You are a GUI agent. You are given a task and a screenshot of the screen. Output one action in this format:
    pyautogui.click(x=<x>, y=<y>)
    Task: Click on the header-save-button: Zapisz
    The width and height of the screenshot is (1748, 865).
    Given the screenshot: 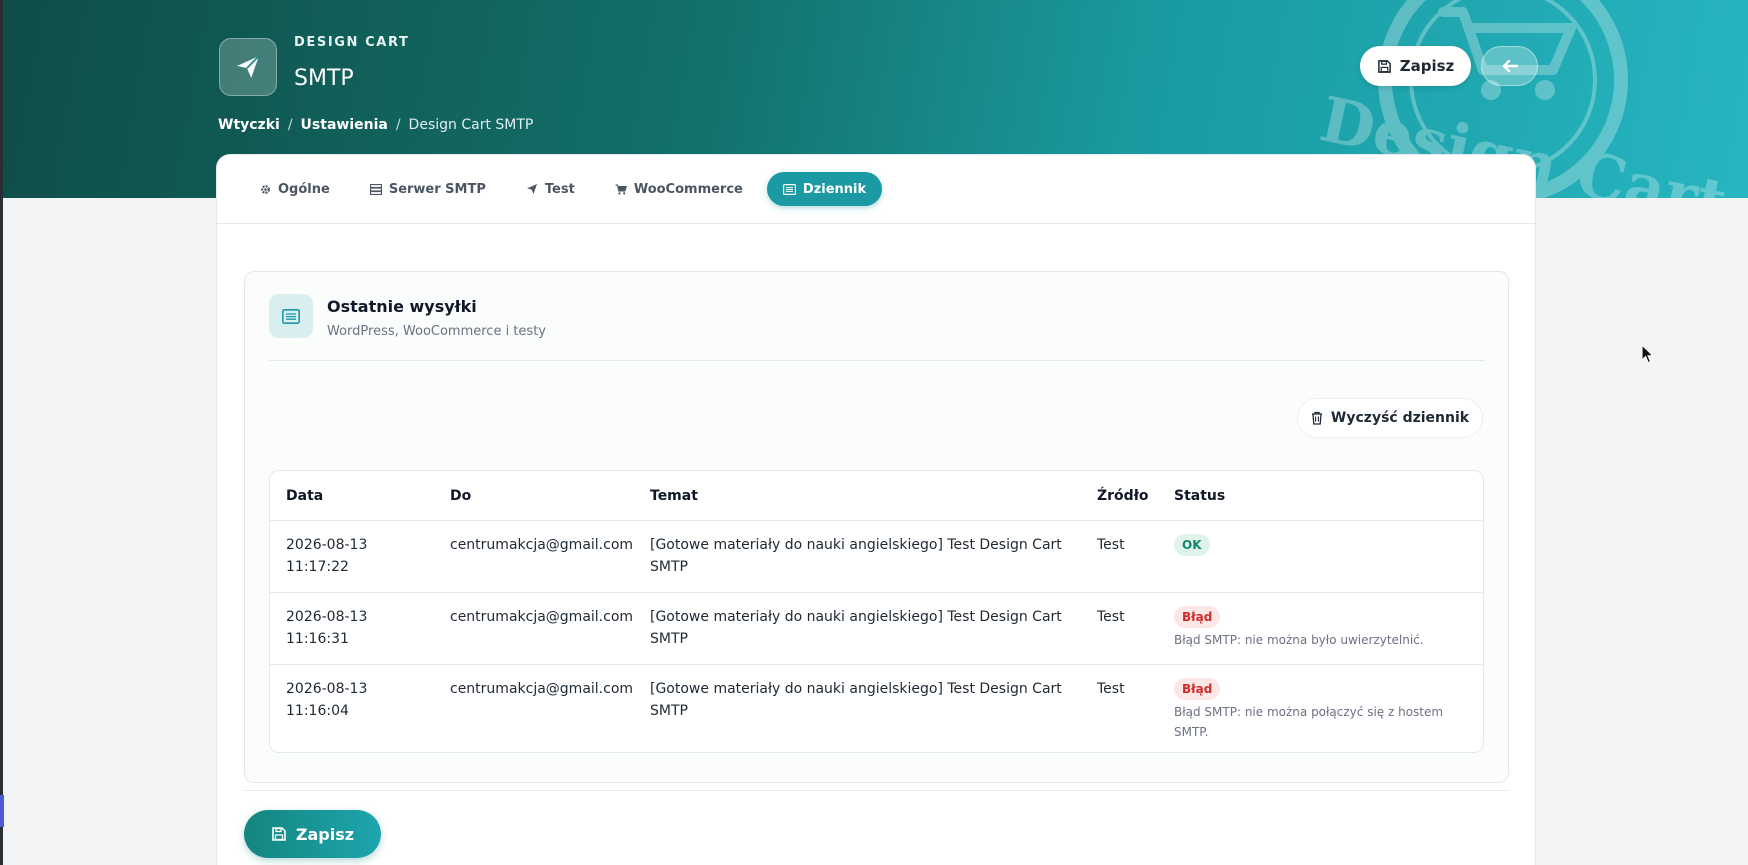 What is the action you would take?
    pyautogui.click(x=1415, y=66)
    